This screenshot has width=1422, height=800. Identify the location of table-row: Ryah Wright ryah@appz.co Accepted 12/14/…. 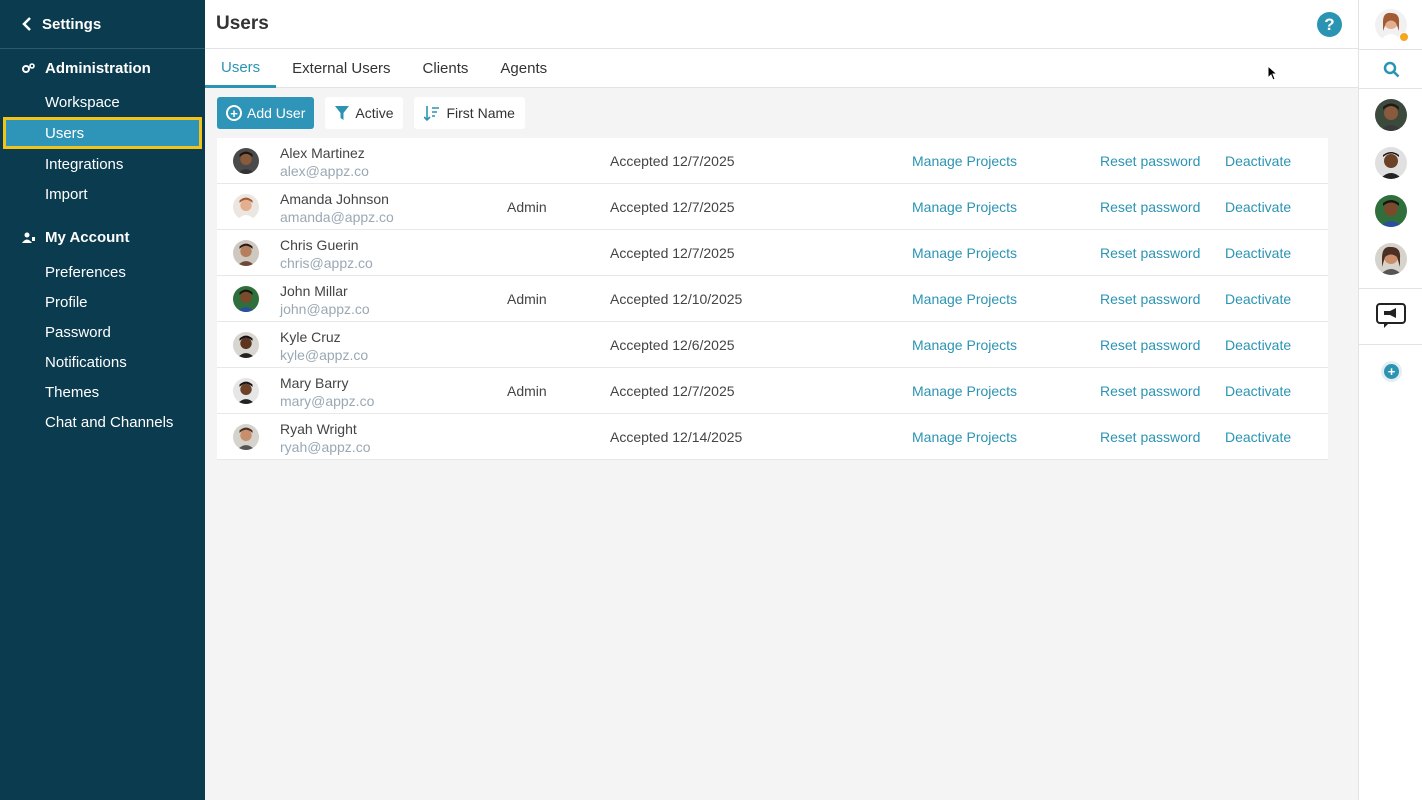
(772, 437).